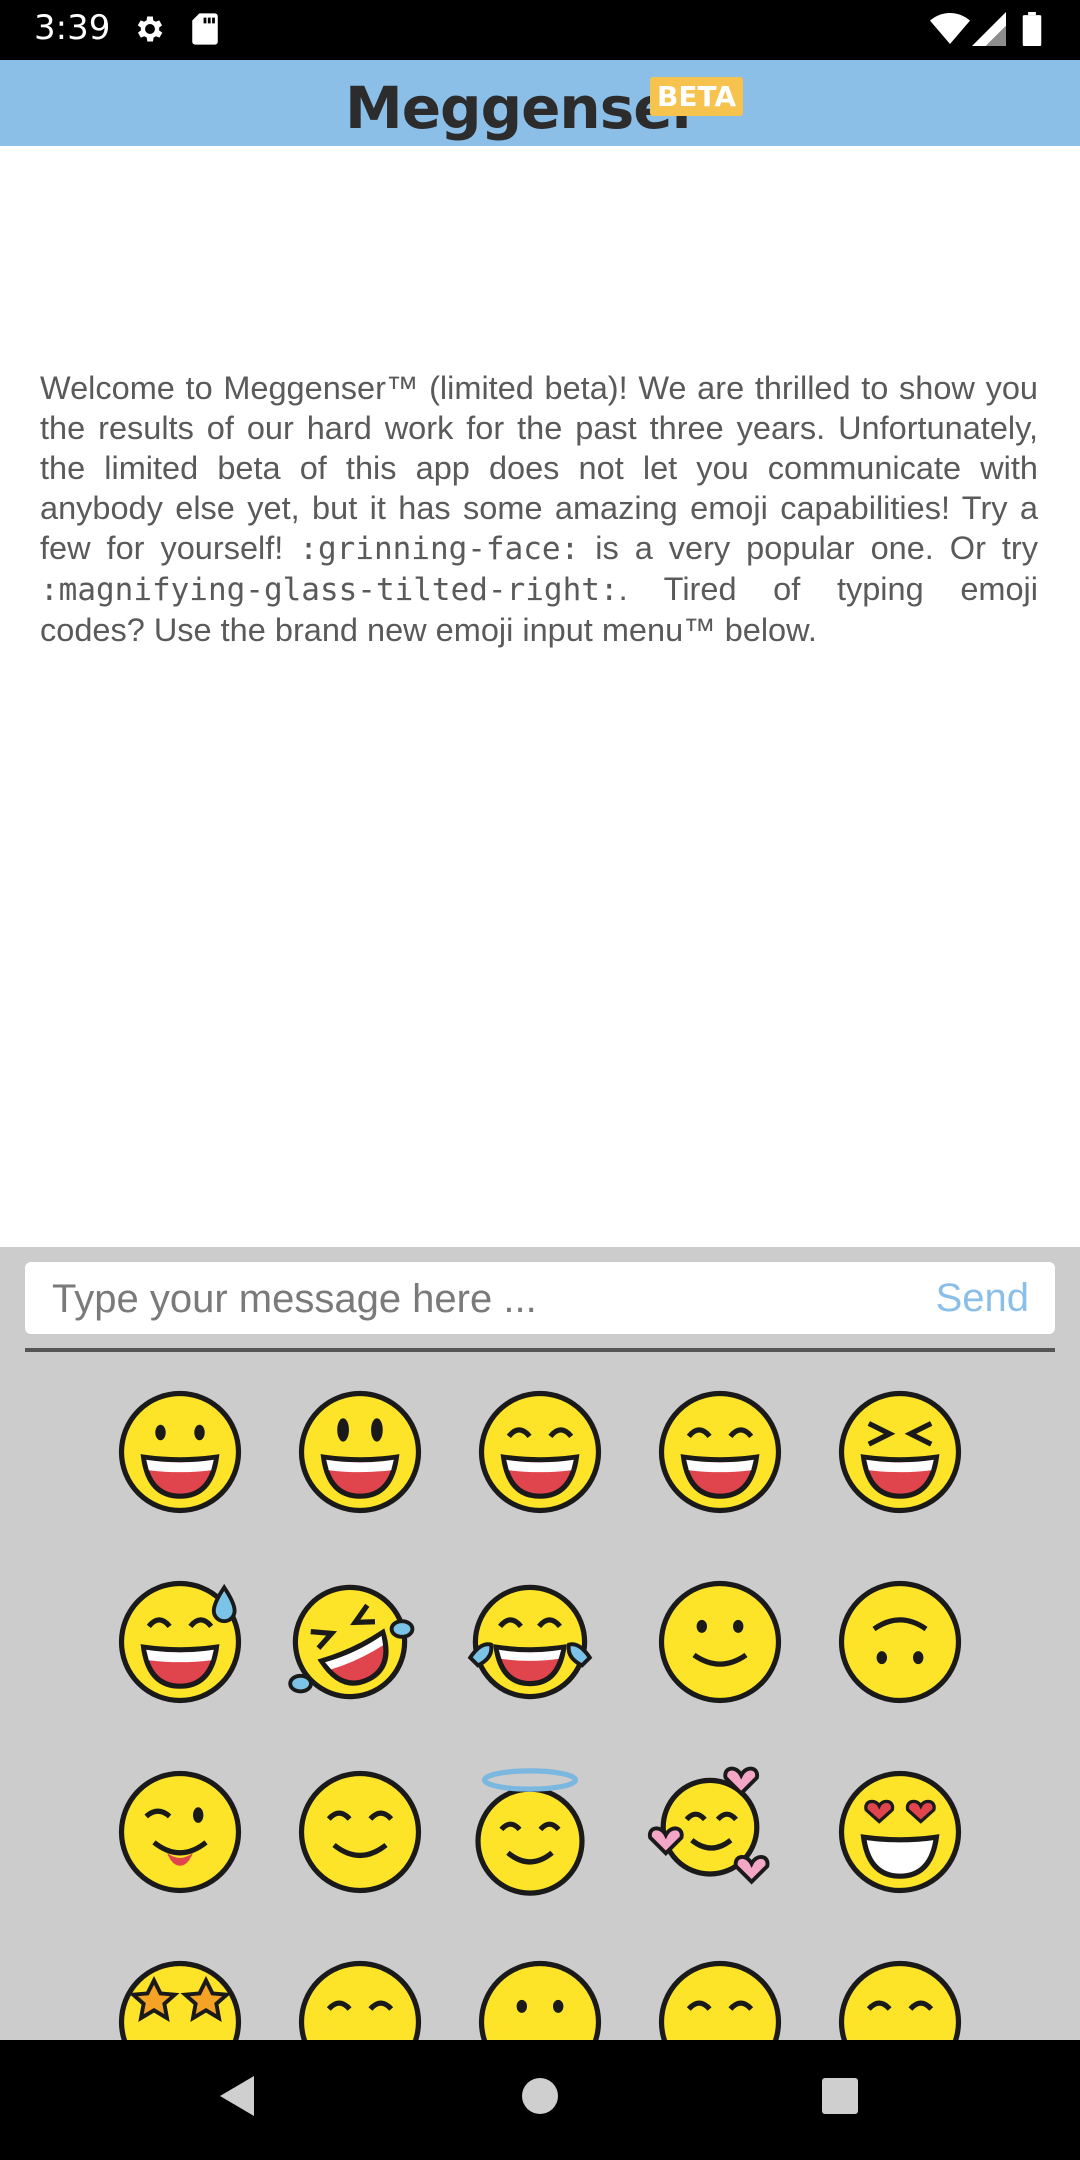  Describe the element at coordinates (205, 31) in the screenshot. I see `sd-card-icon` at that location.